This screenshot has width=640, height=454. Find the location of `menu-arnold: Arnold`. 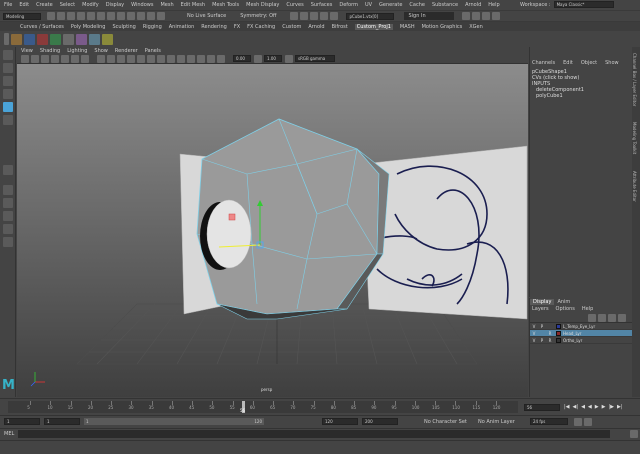

menu-arnold: Arnold is located at coordinates (473, 5).